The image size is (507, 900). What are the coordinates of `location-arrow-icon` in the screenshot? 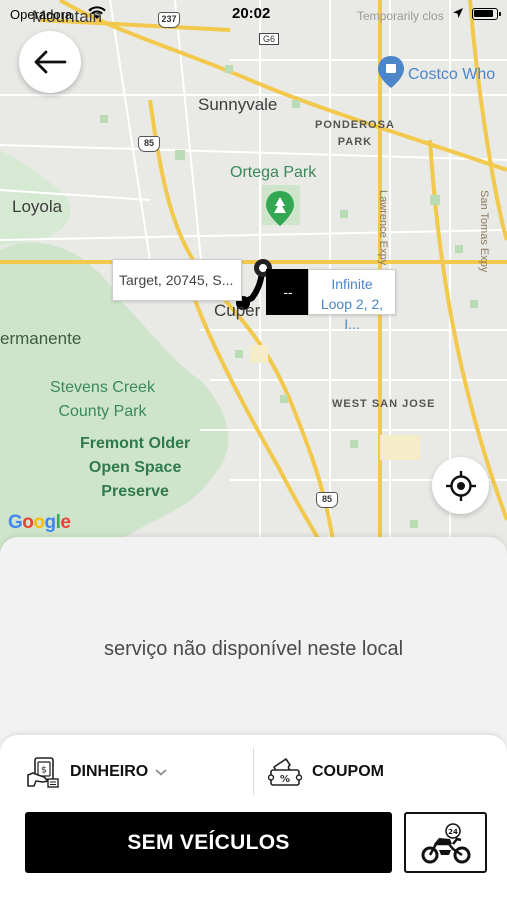 It's located at (458, 13).